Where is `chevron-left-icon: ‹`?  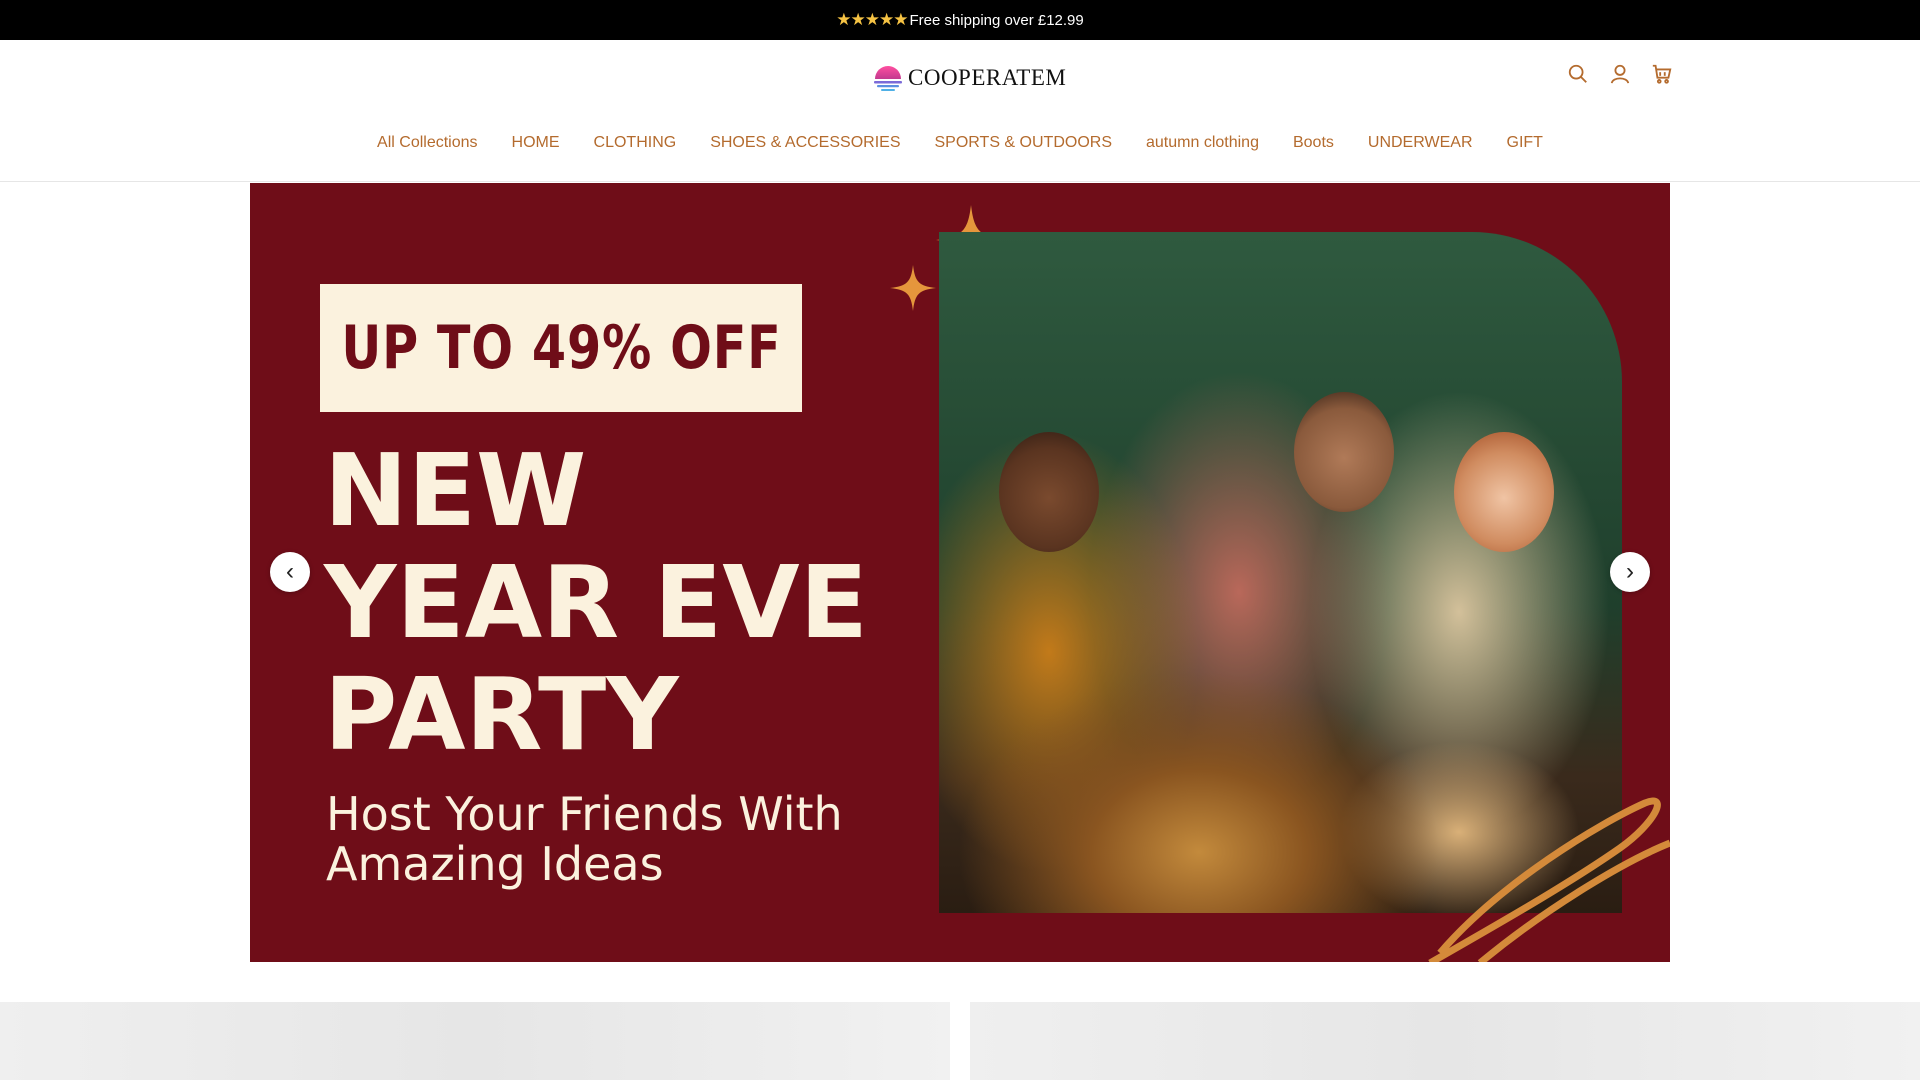 chevron-left-icon: ‹ is located at coordinates (290, 571).